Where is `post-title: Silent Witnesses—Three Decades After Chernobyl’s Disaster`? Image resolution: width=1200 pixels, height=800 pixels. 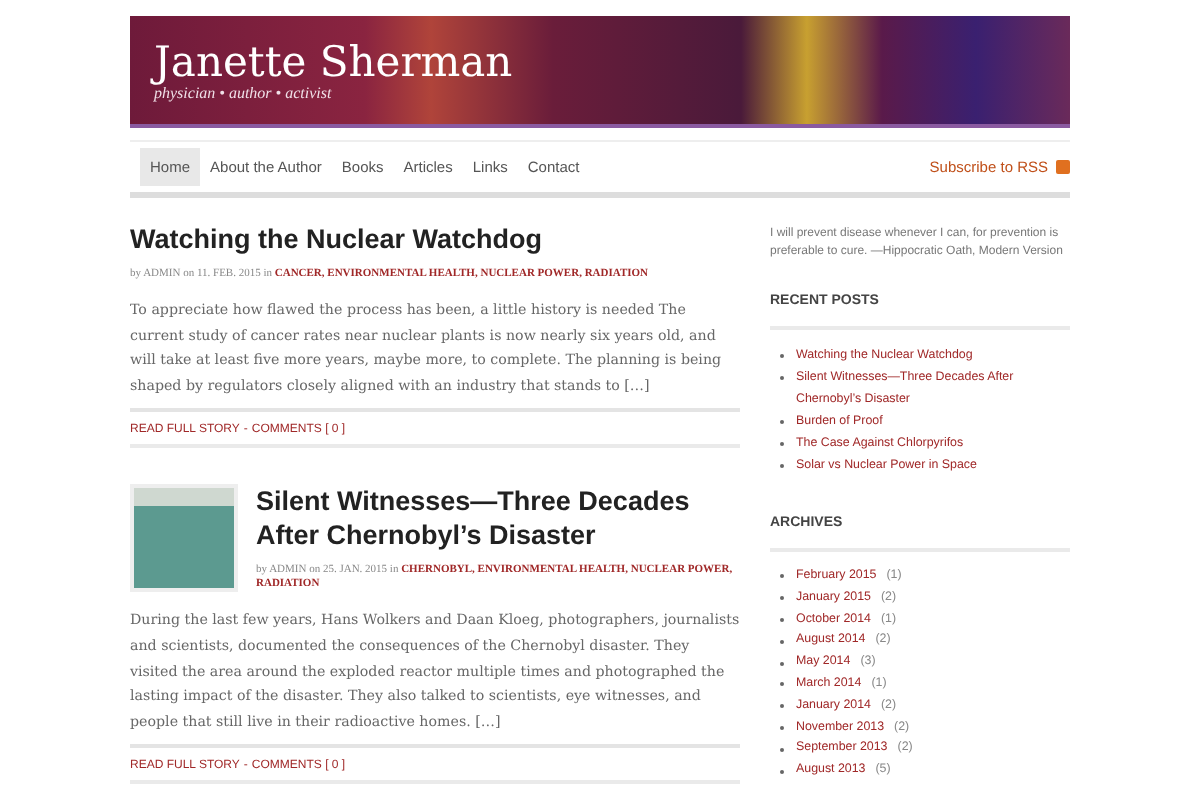 post-title: Silent Witnesses—Three Decades After Chernobyl’s Disaster is located at coordinates (498, 518).